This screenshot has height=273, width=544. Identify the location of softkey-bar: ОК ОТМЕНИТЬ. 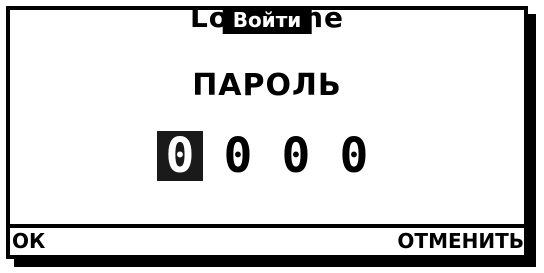
(267, 239).